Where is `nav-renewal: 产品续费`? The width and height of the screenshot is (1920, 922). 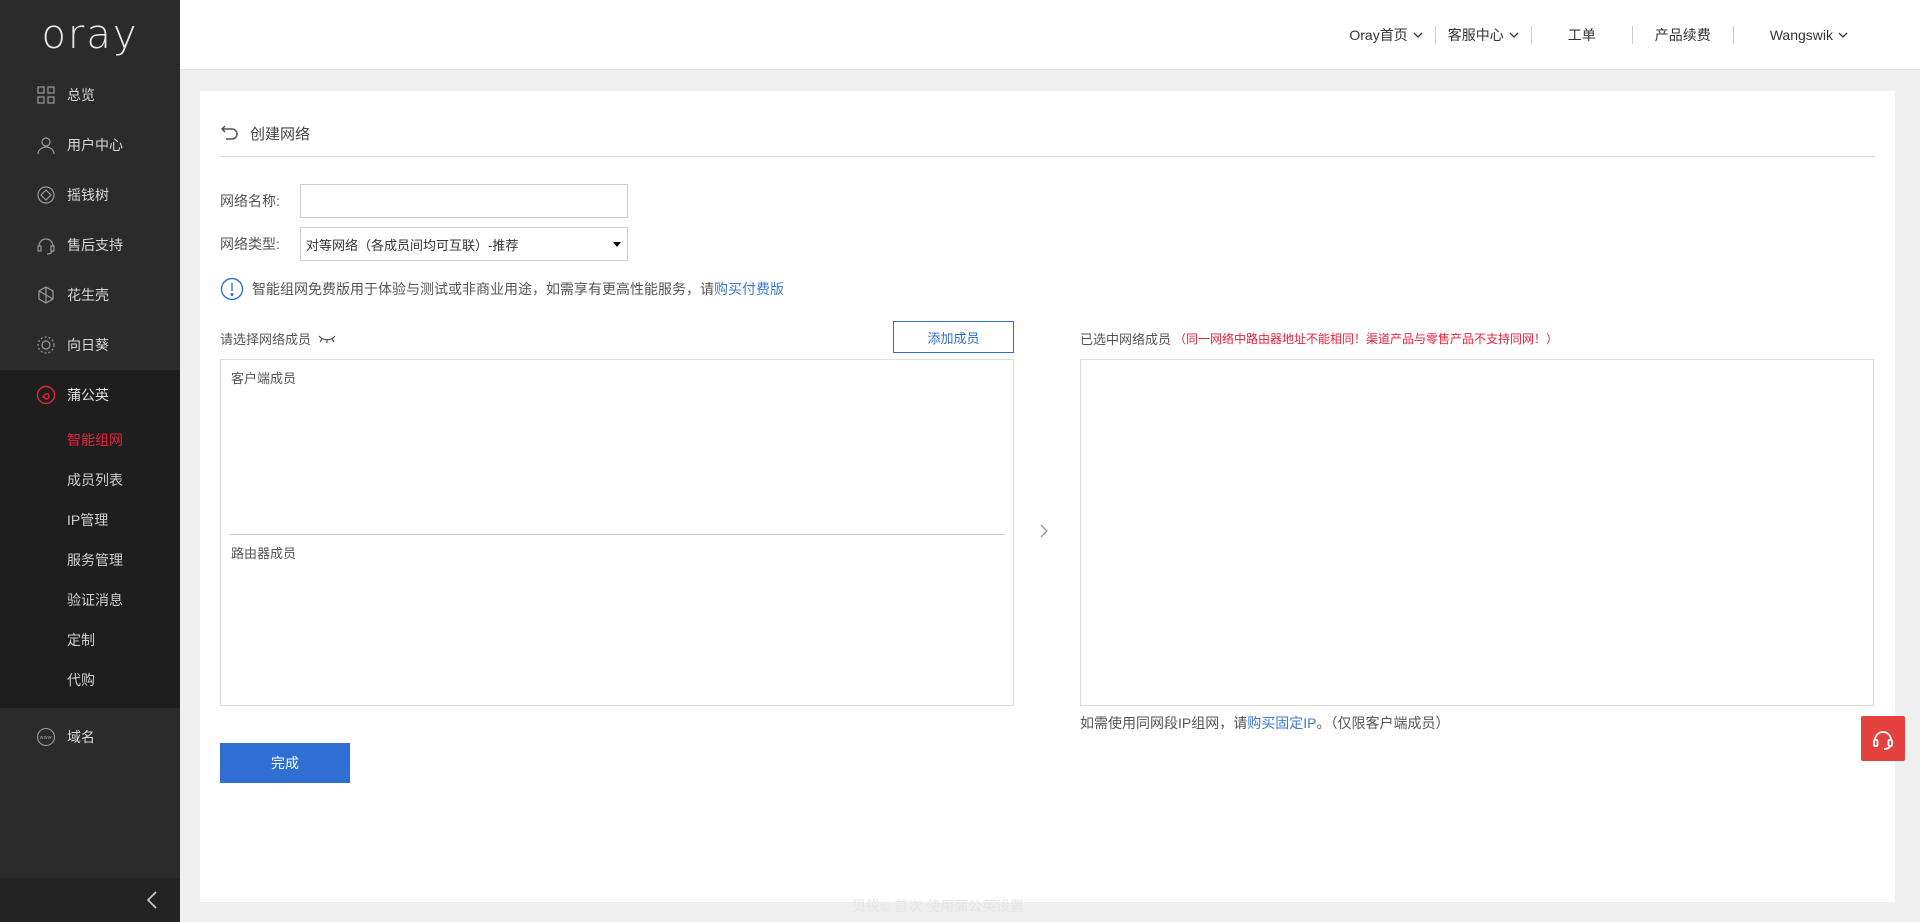
nav-renewal: 产品续费 is located at coordinates (1683, 35).